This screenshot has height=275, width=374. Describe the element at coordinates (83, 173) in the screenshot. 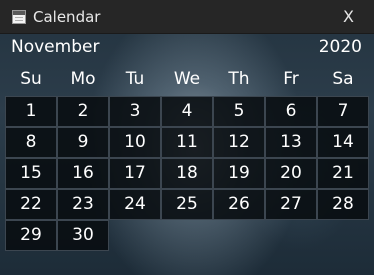

I see `day-cell: 16` at that location.